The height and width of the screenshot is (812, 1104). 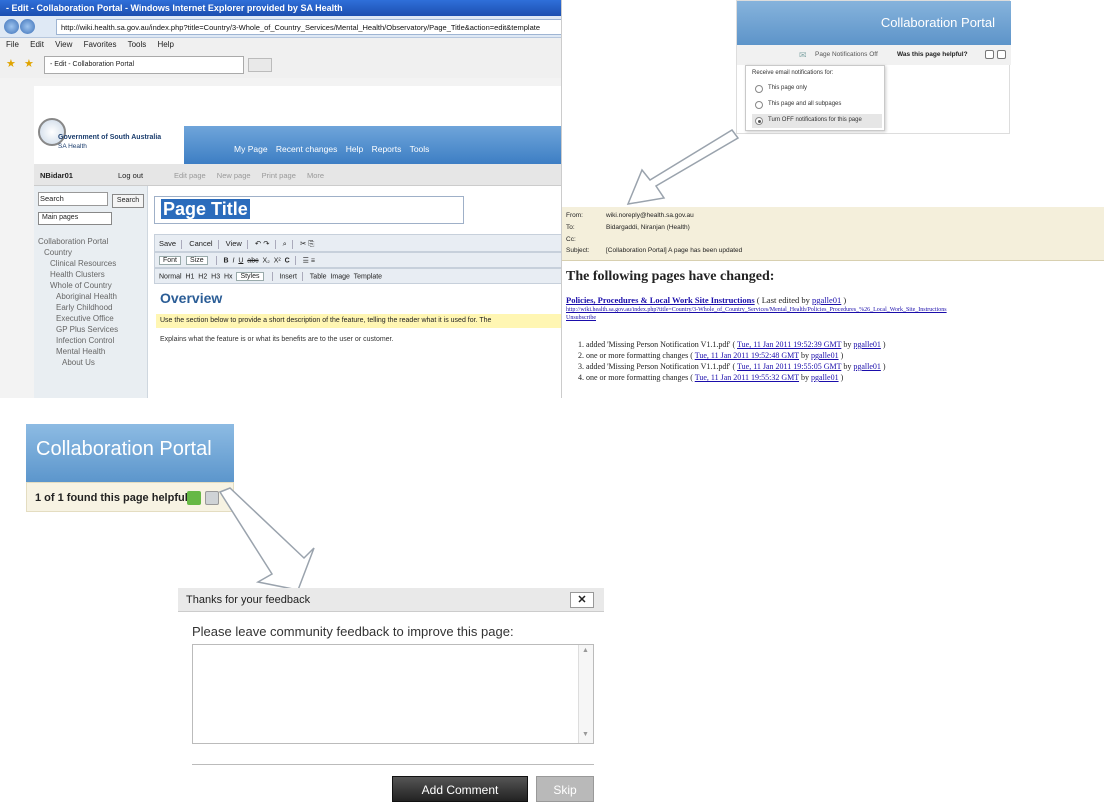 What do you see at coordinates (585, 650) in the screenshot?
I see `scroll-up-icon: ▲` at bounding box center [585, 650].